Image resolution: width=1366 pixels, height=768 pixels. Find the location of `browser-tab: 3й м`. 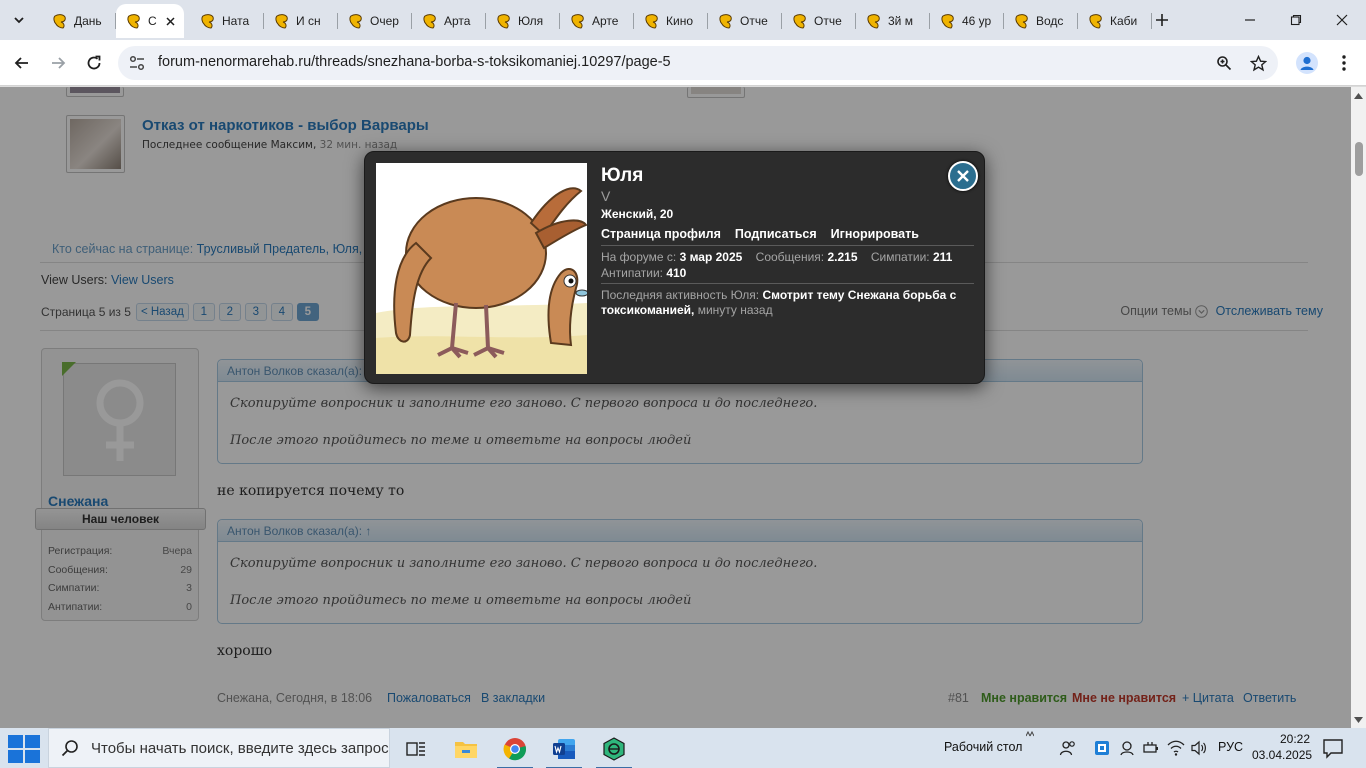

browser-tab: 3й м is located at coordinates (893, 21).